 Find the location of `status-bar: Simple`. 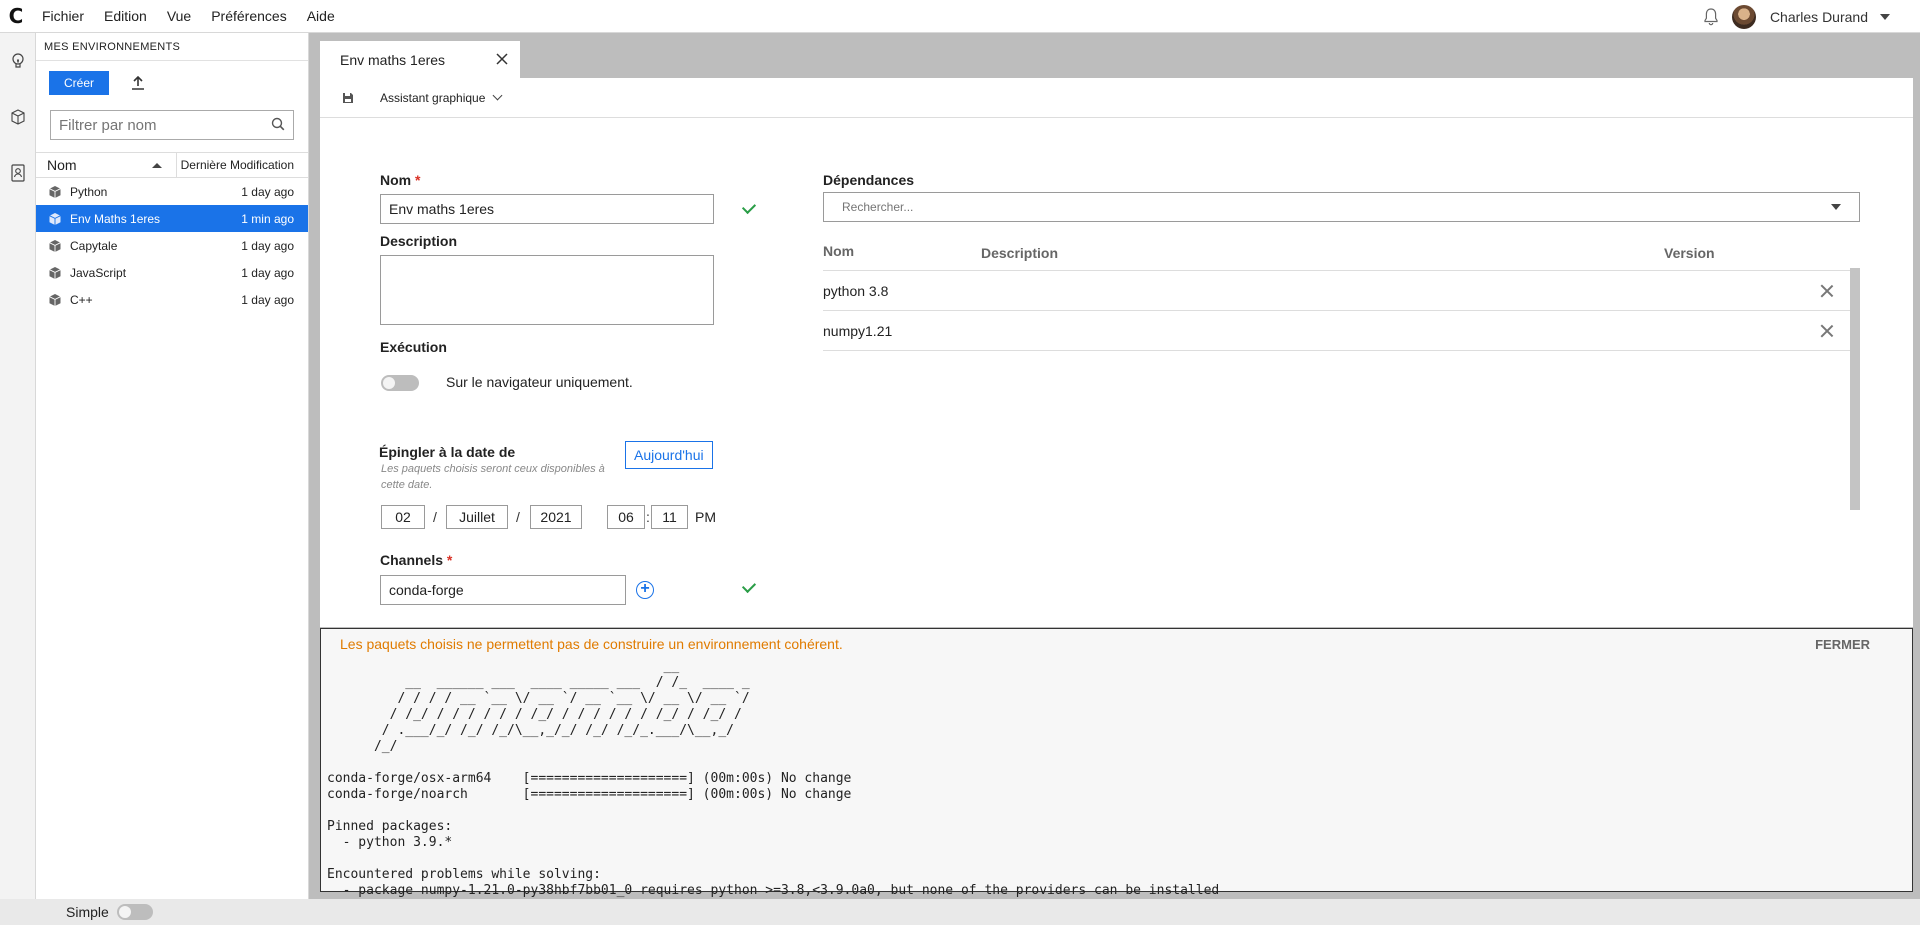

status-bar: Simple is located at coordinates (978, 912).